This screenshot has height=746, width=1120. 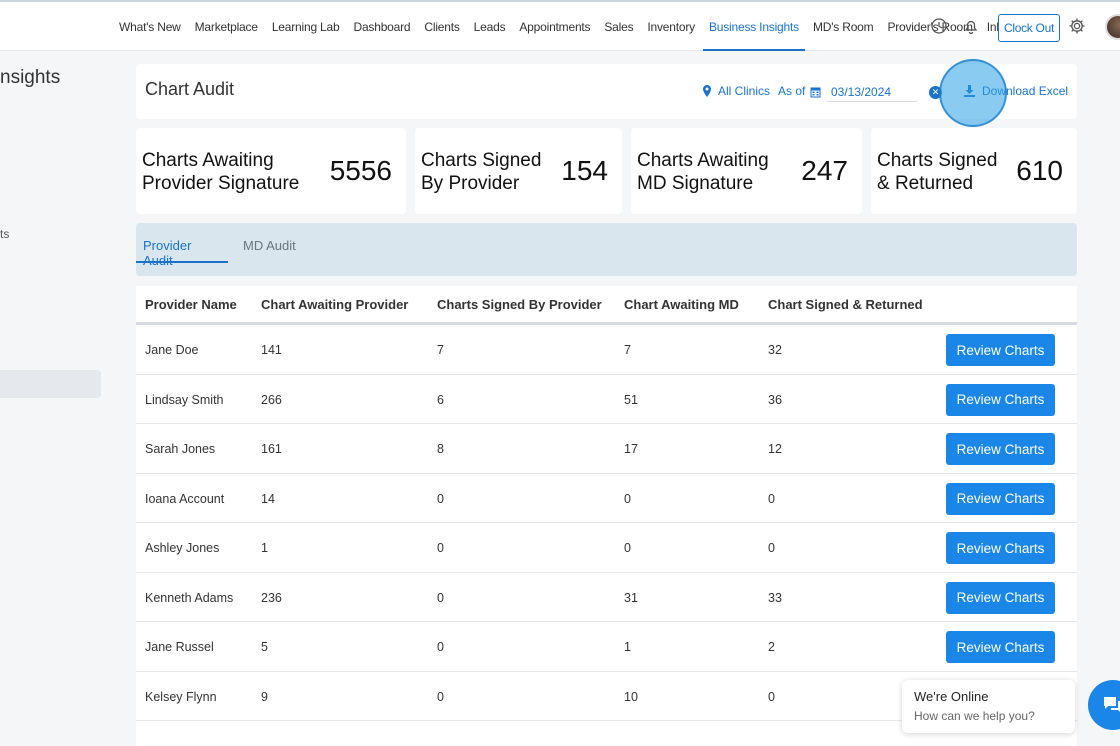 I want to click on sidebar: nsights ts, so click(x=56, y=398).